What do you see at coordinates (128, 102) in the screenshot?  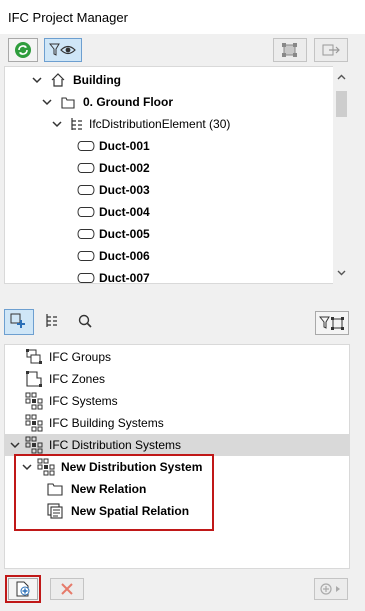 I see `tree-item-label: 0. Ground Floor` at bounding box center [128, 102].